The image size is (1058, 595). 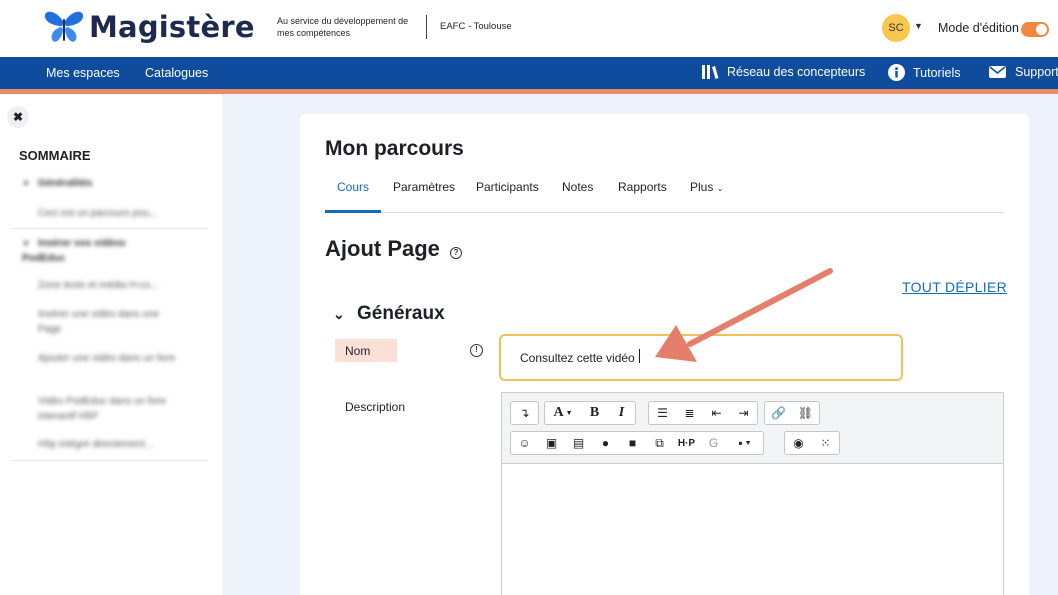 I want to click on logo-text: Magistère, so click(x=172, y=27).